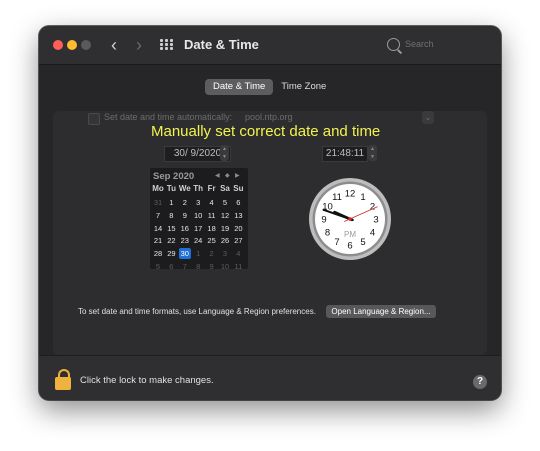 The height and width of the screenshot is (451, 540). What do you see at coordinates (158, 202) in the screenshot?
I see `calendar-day: 31` at bounding box center [158, 202].